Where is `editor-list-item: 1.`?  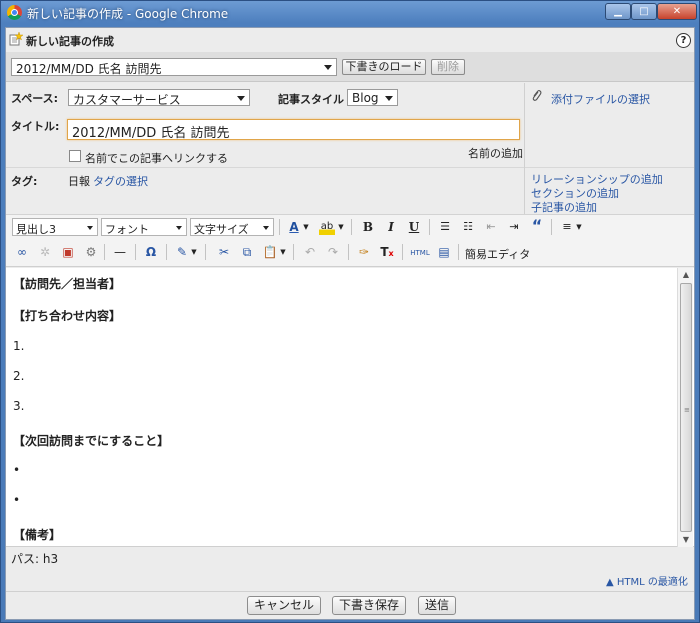
editor-list-item: 1. is located at coordinates (19, 346).